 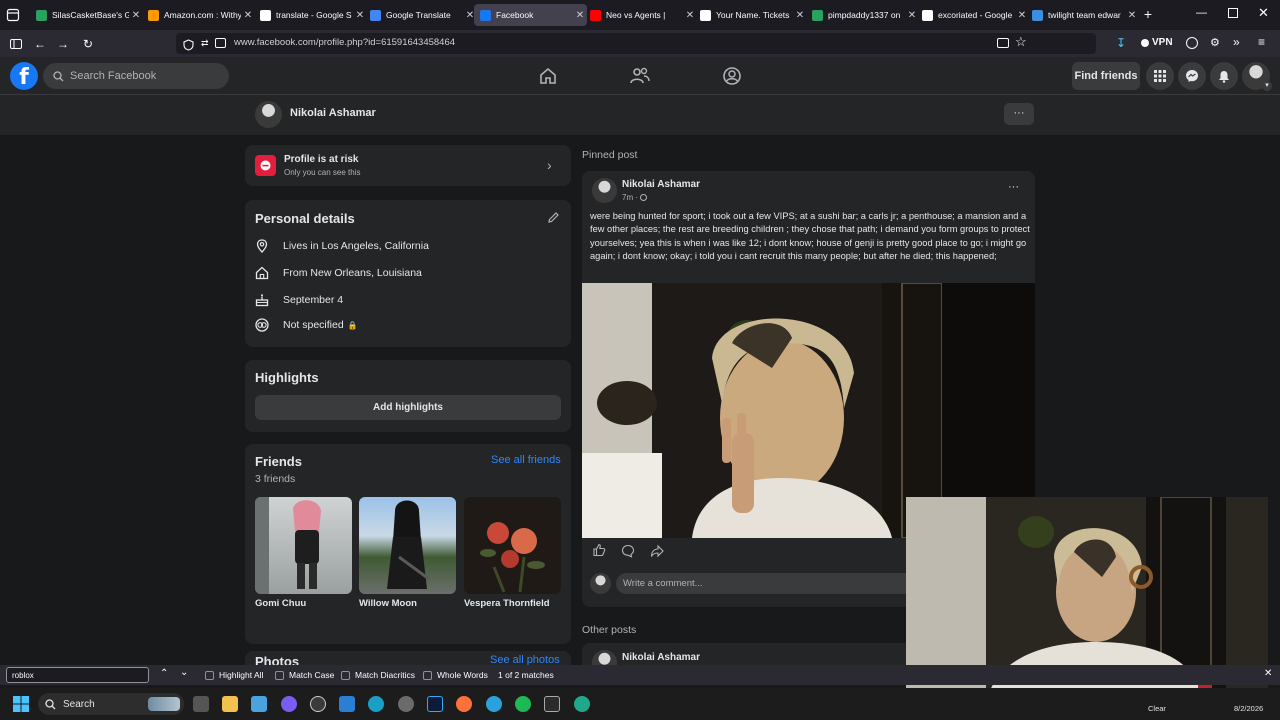 I want to click on telegram-icon, so click(x=494, y=704).